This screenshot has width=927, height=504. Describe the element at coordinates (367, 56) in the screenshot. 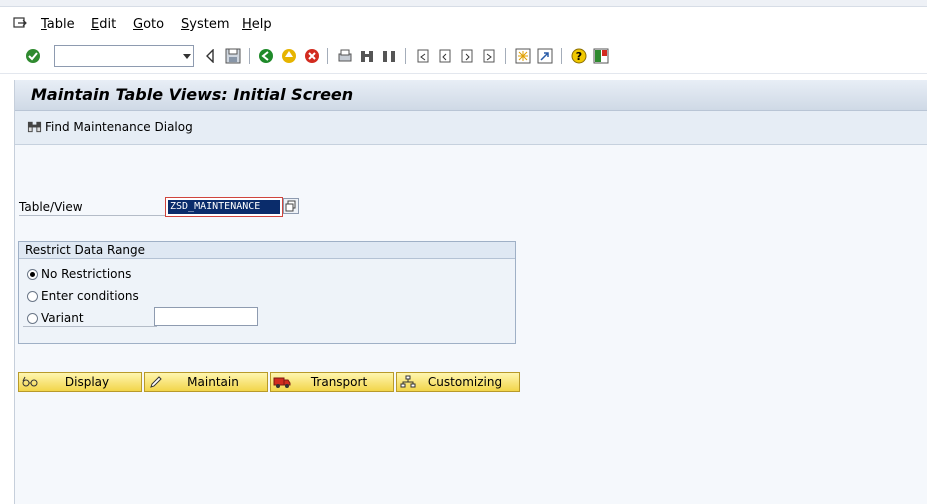

I see `find-icon` at that location.